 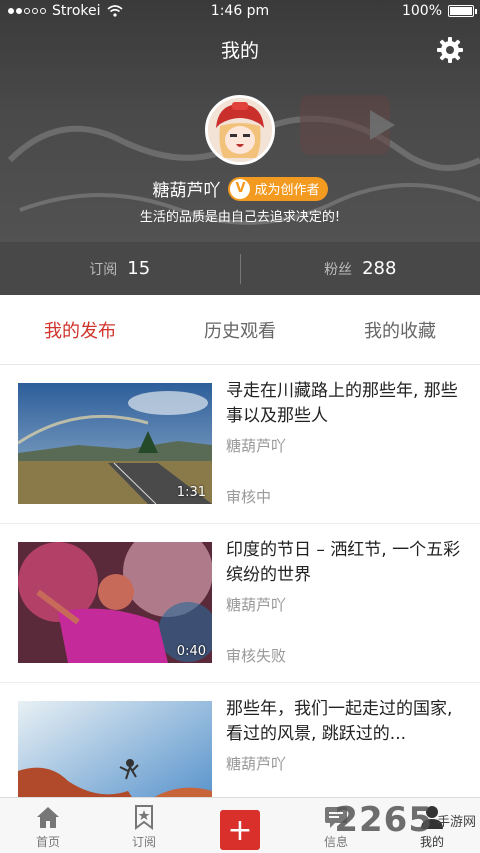 I want to click on video-title: 印度的节日 – 洒红节, 一个五彩缤纷的世界, so click(x=346, y=563).